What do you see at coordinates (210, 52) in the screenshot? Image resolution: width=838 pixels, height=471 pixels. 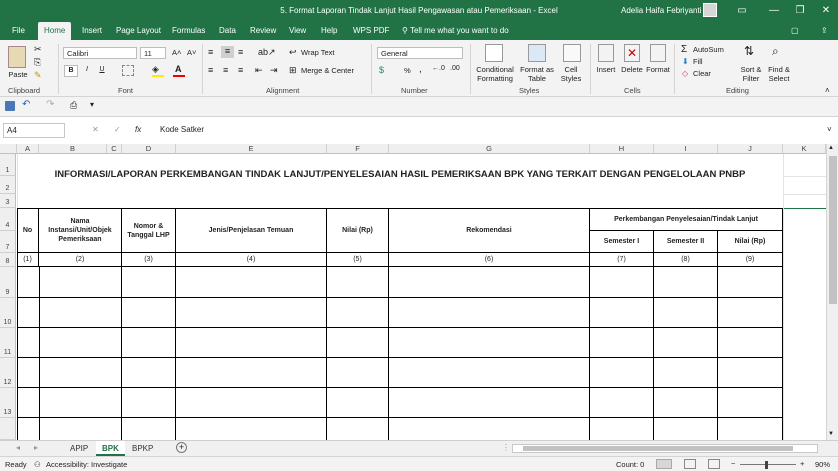 I see `align-top-icon: ≡` at bounding box center [210, 52].